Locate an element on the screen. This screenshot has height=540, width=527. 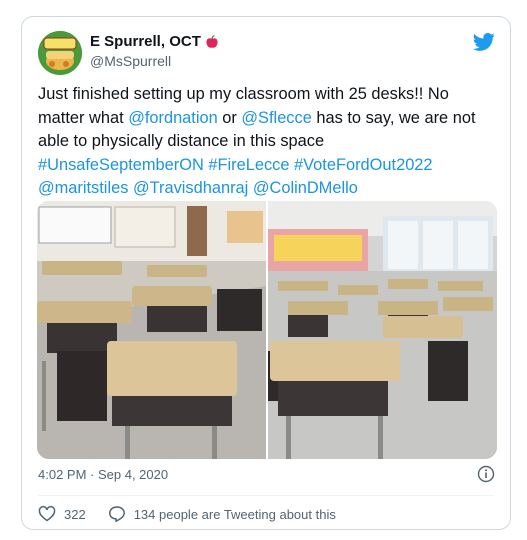
display-name: E Spurrell, OCT is located at coordinates (145, 41).